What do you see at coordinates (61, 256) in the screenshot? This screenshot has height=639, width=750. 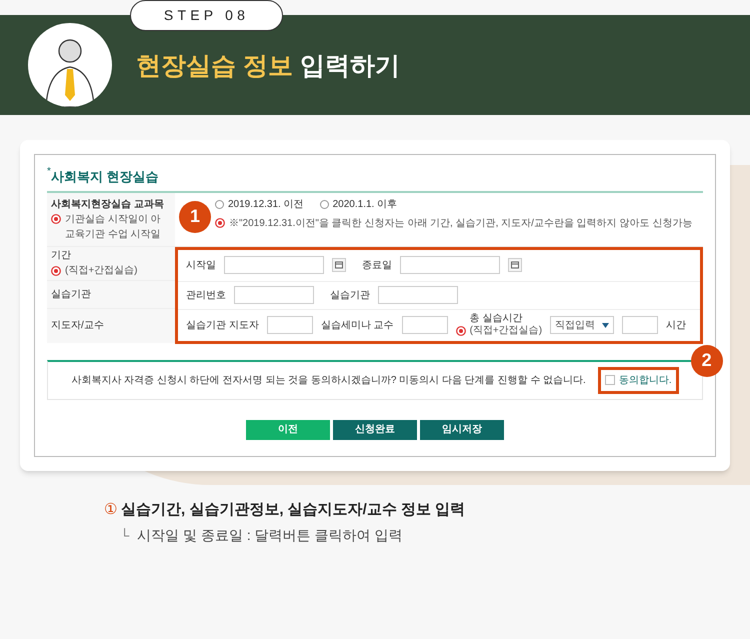 I see `row-label: 기간` at bounding box center [61, 256].